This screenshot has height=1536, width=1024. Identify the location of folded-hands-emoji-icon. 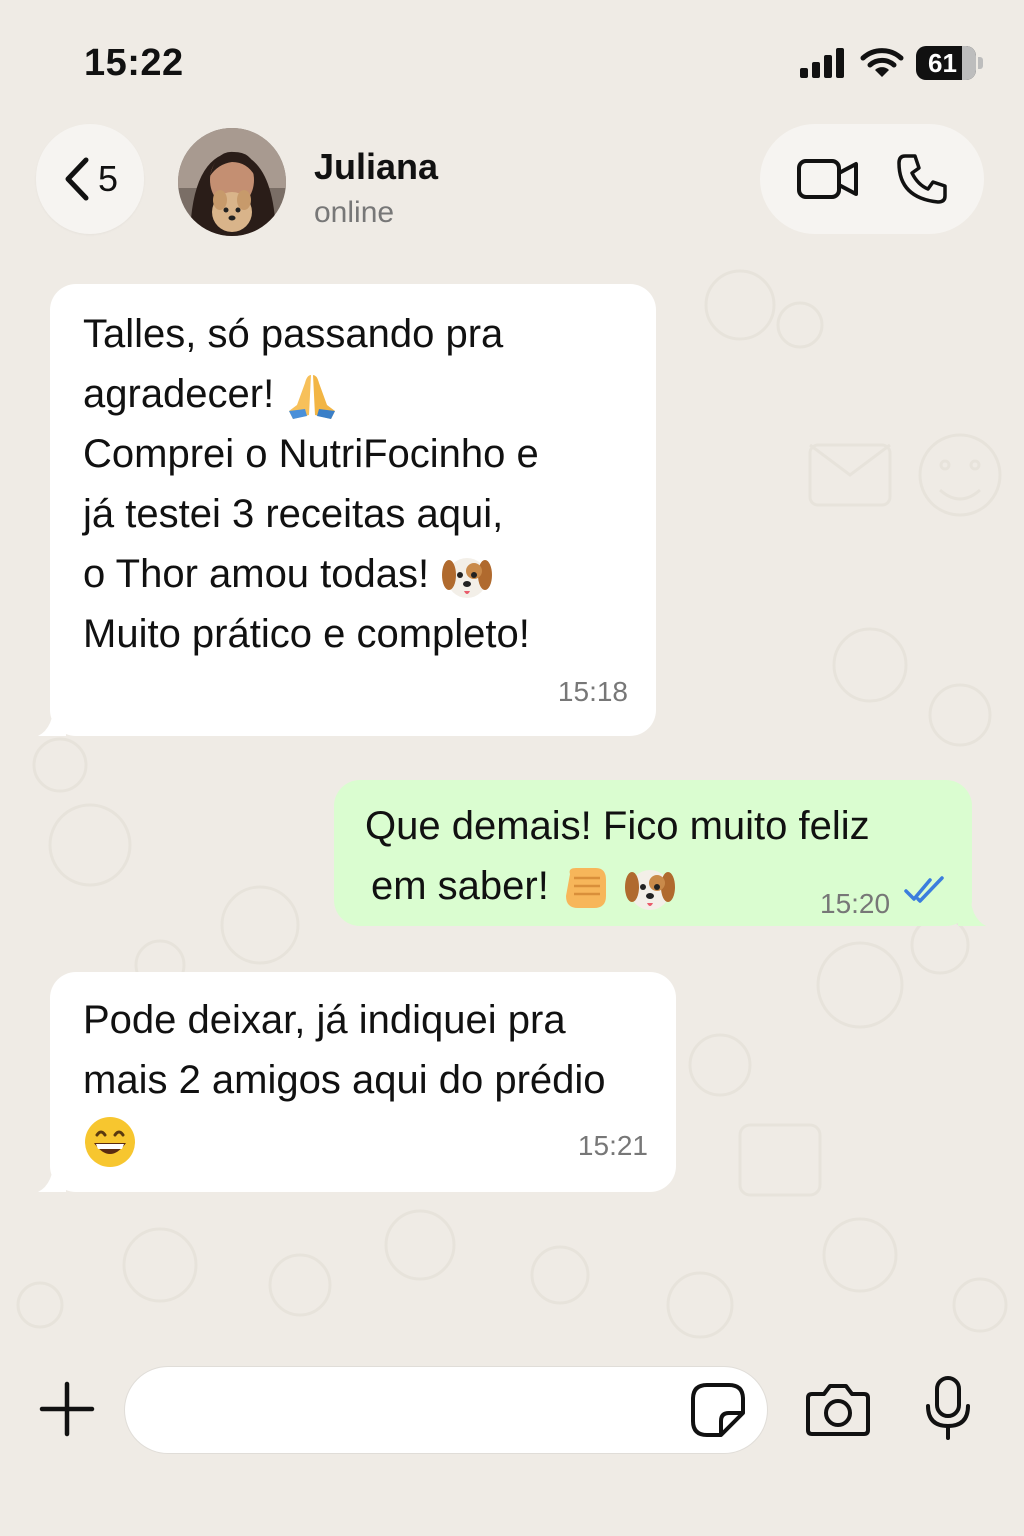
(312, 397).